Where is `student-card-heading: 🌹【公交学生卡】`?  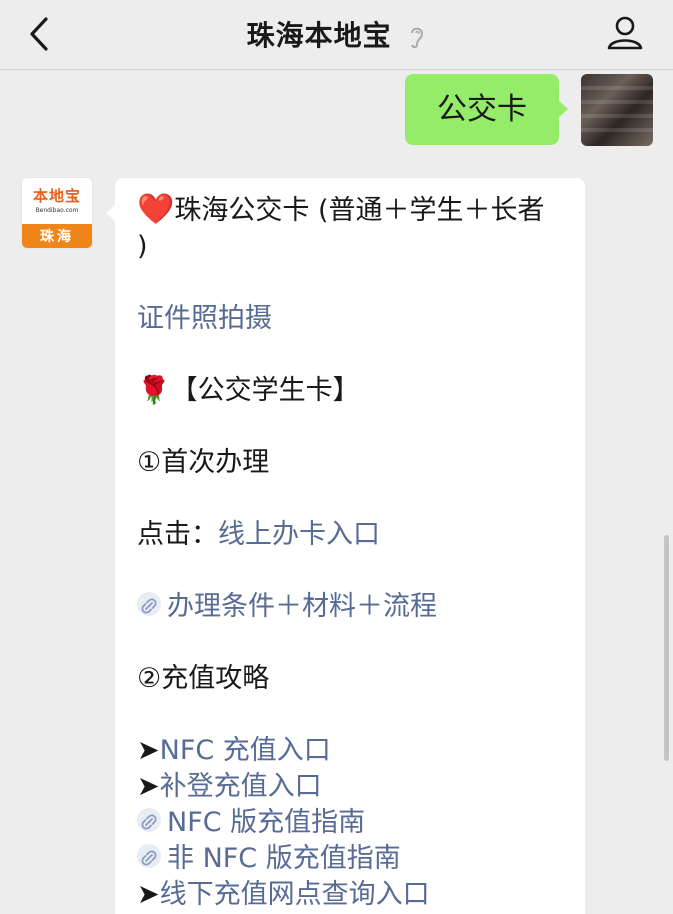 student-card-heading: 🌹【公交学生卡】 is located at coordinates (248, 390).